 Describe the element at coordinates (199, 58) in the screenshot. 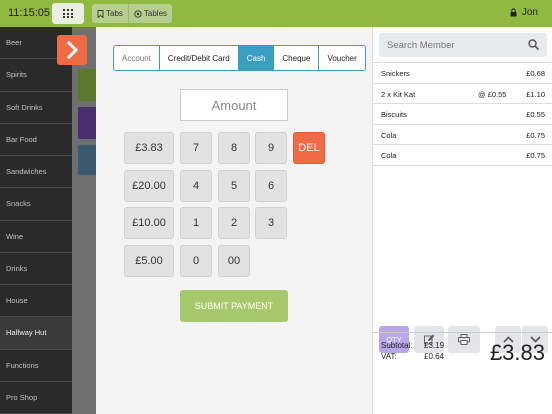

I see `method-card: Credit/Debit Card` at that location.